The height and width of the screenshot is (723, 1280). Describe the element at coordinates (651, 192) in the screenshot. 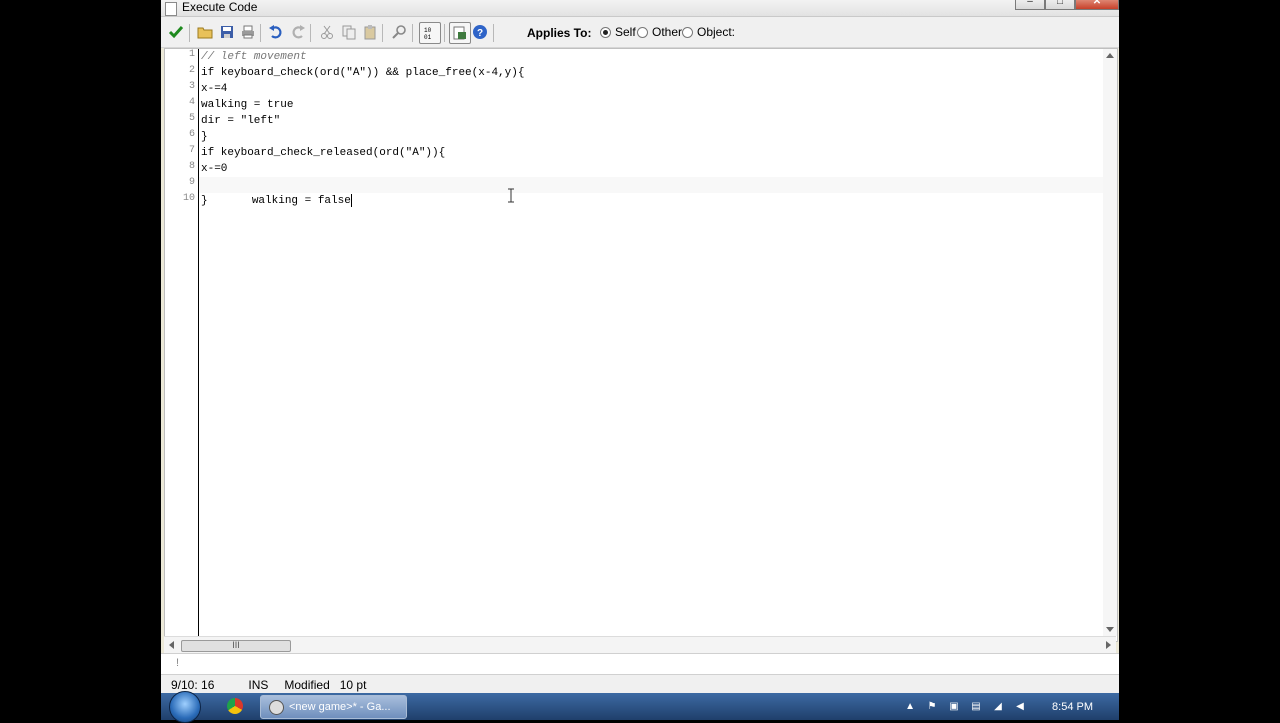

I see `current-code-line: walking = false` at that location.